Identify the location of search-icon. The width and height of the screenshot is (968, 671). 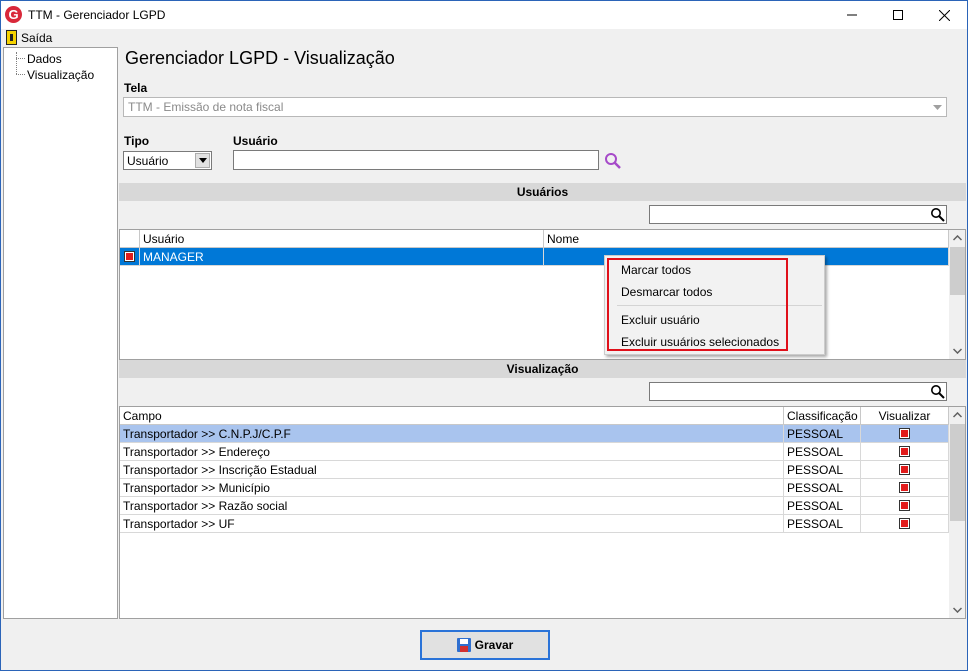
(613, 161).